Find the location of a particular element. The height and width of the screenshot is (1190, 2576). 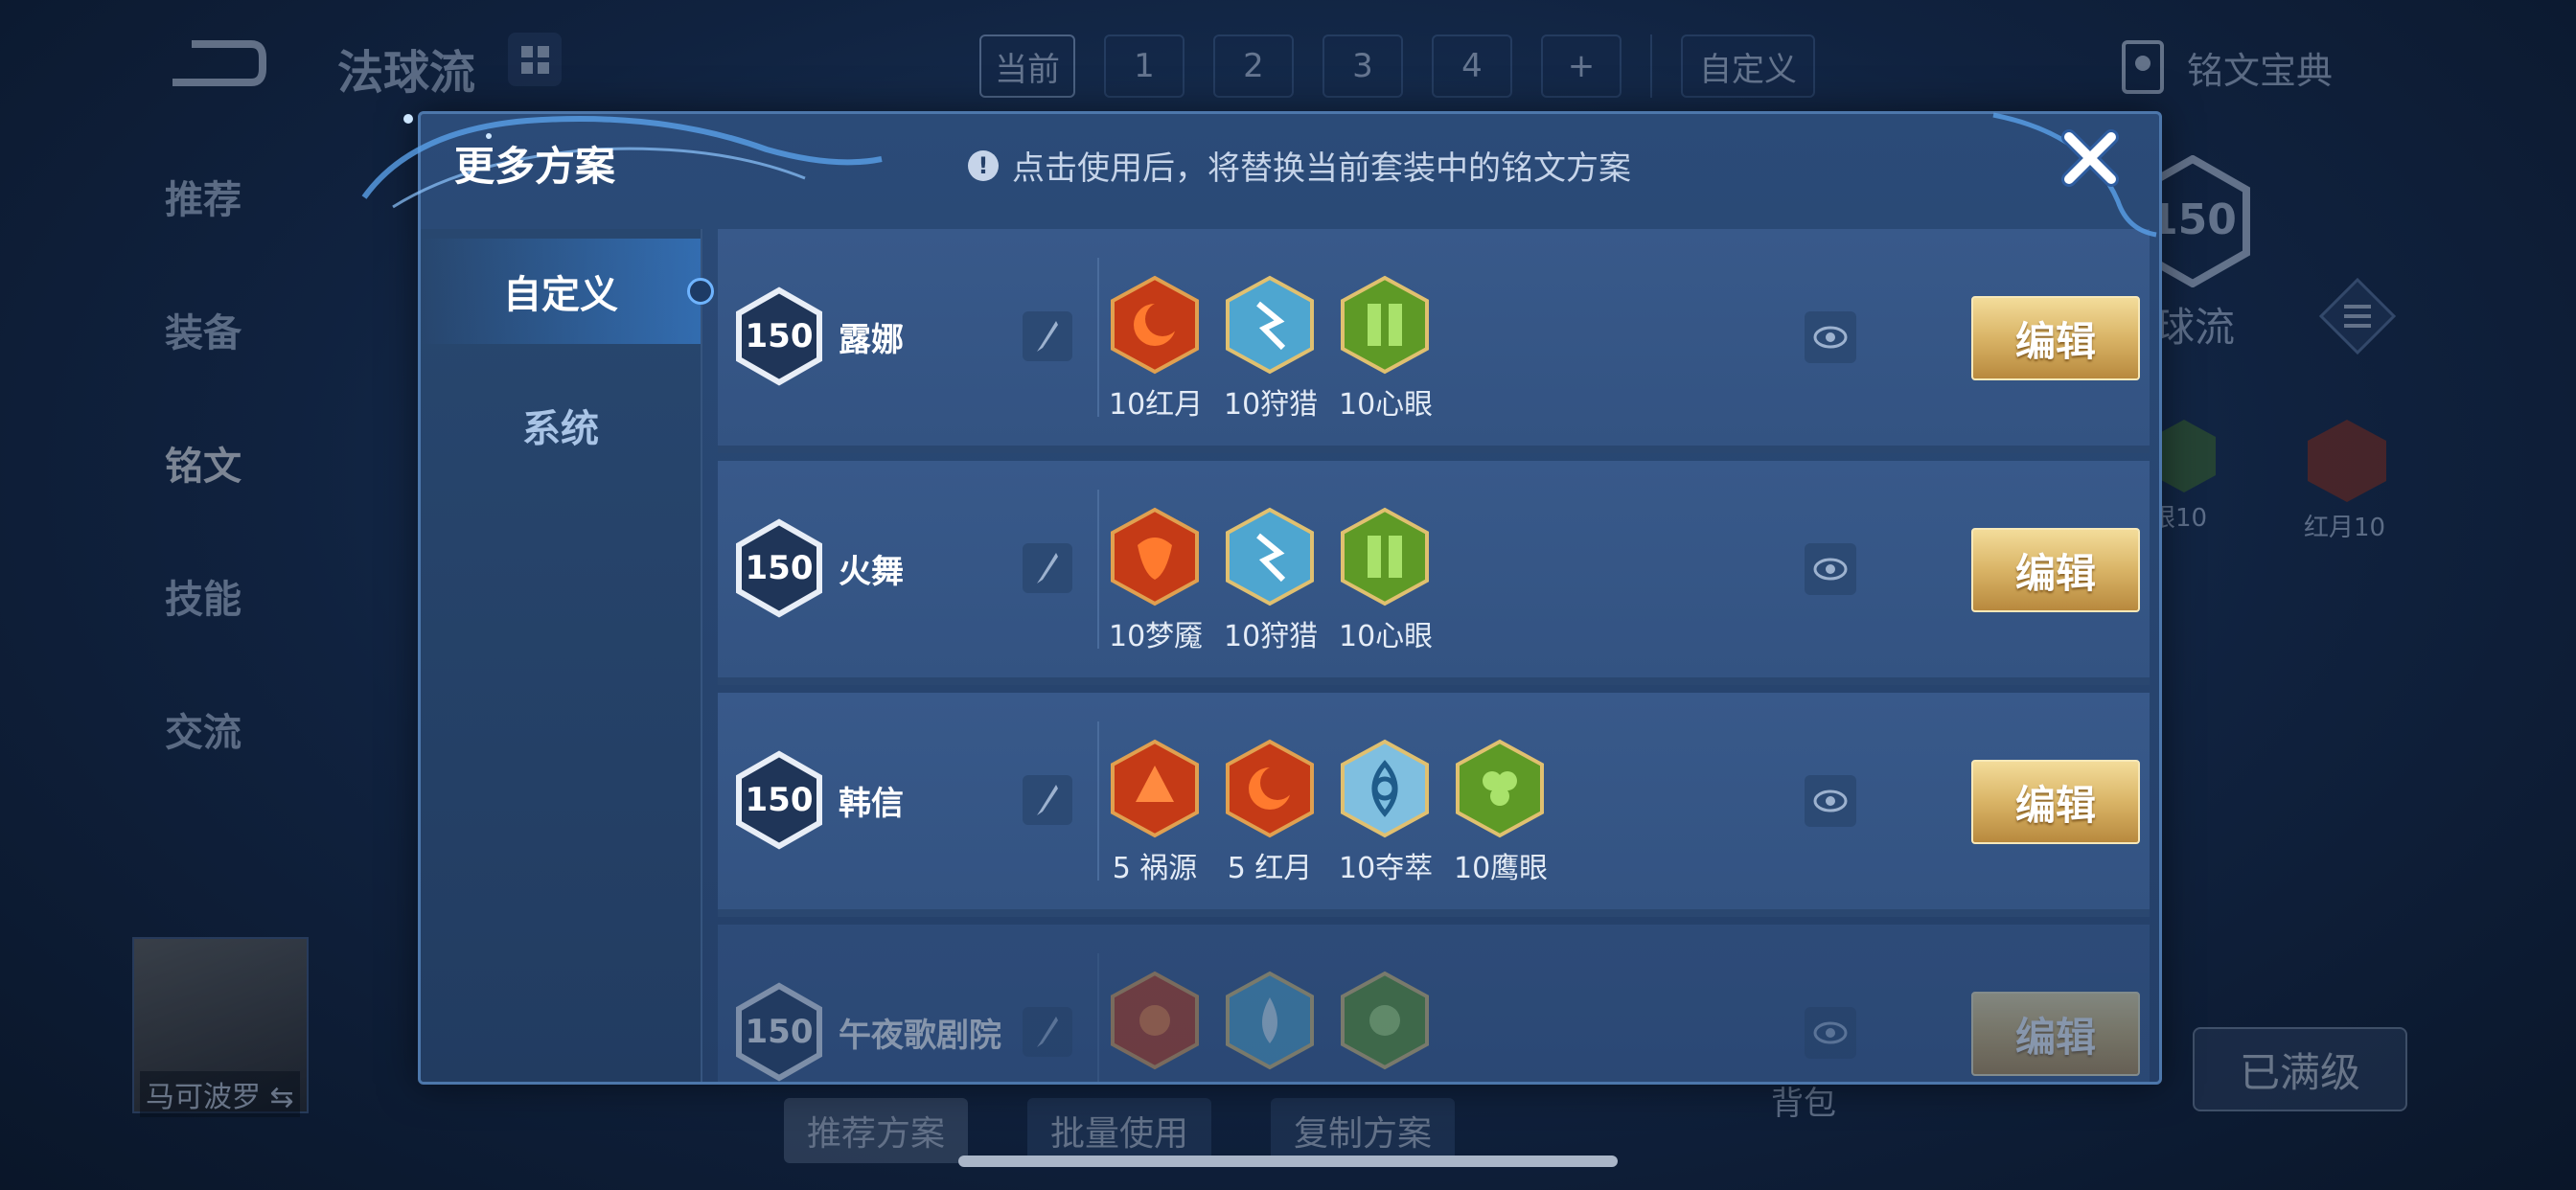

side-tab-custom: 自定义 is located at coordinates (567, 292).